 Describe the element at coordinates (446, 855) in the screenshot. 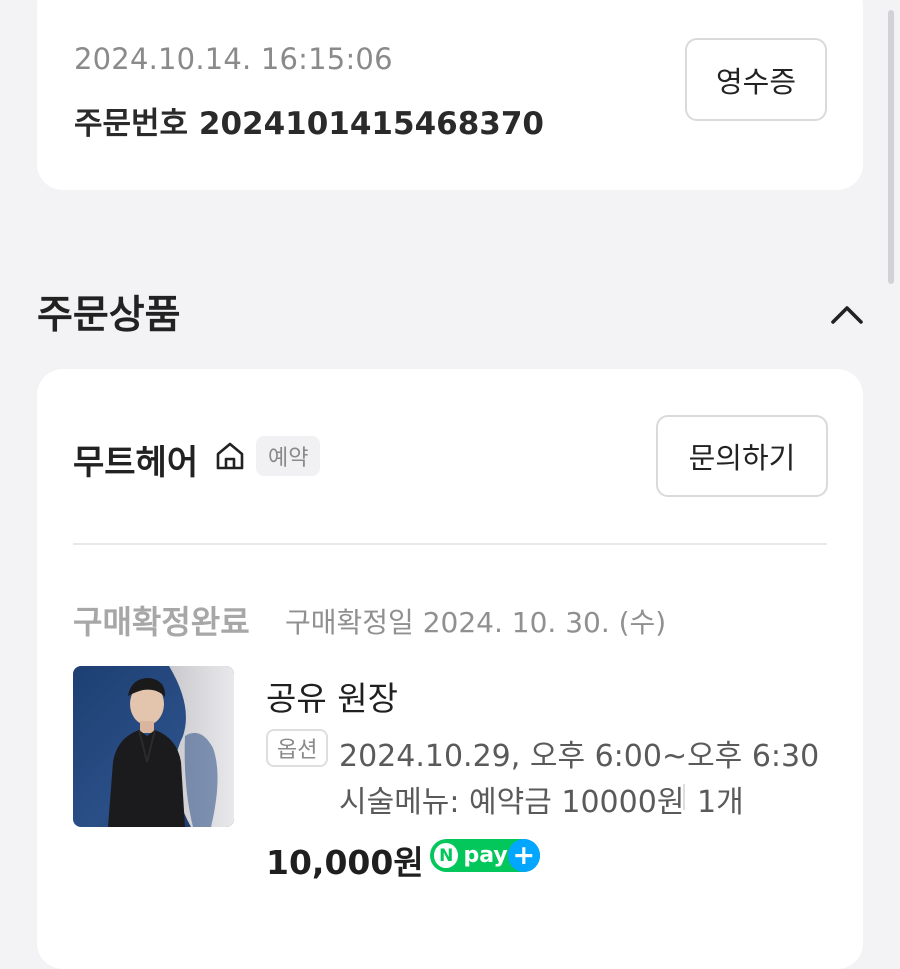

I see `npay-n-icon: N` at that location.